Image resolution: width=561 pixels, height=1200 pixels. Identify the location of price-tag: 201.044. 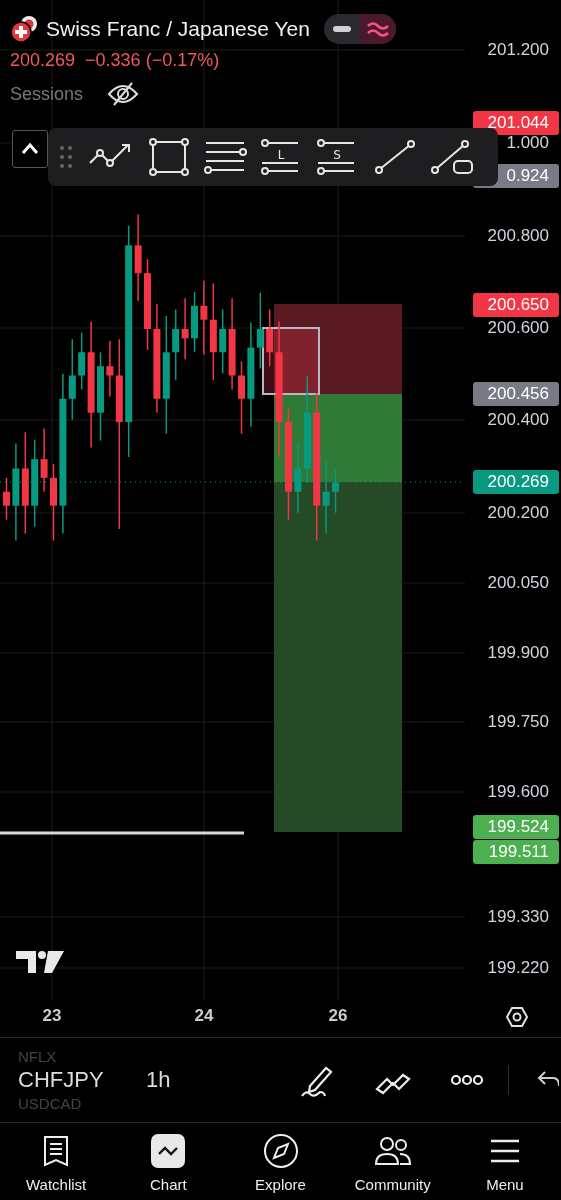
(516, 123).